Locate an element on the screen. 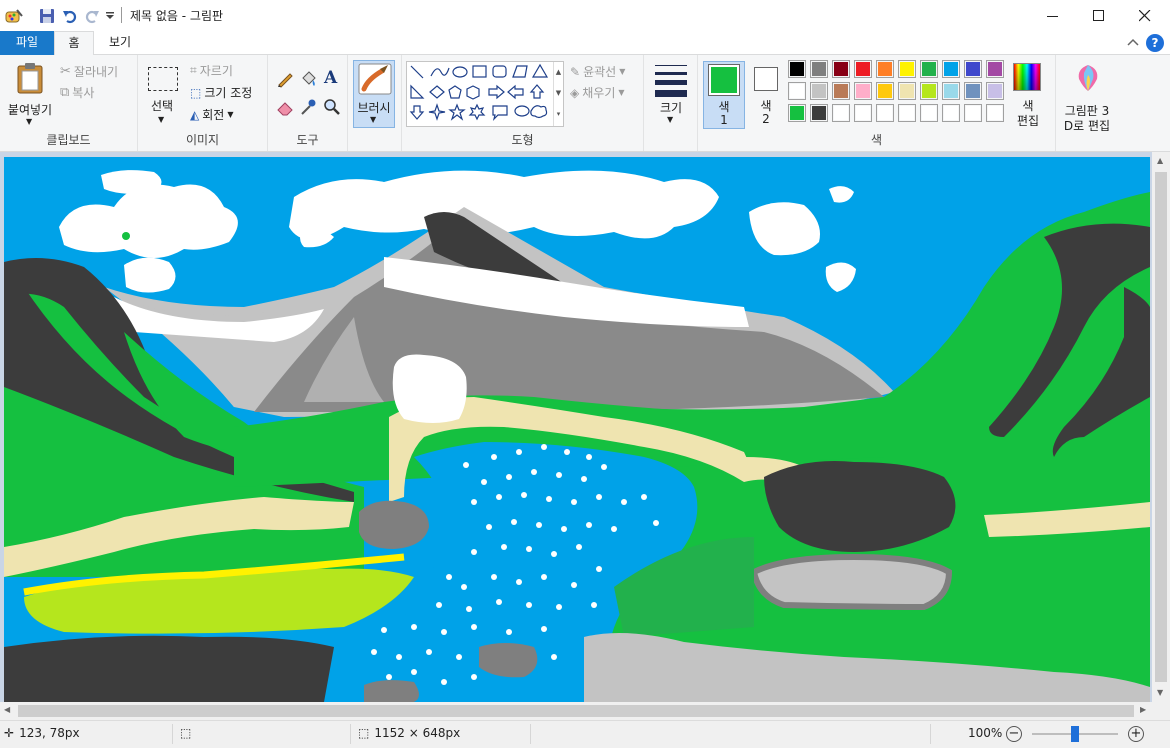 The image size is (1170, 748). close-button is located at coordinates (1145, 15).